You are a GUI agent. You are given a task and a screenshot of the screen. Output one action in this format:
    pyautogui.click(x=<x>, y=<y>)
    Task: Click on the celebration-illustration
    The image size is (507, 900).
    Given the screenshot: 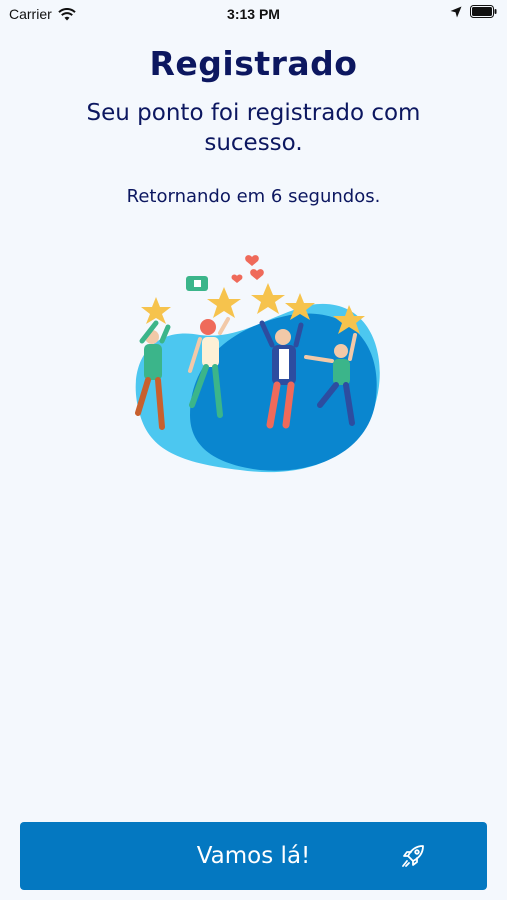 What is the action you would take?
    pyautogui.click(x=257, y=364)
    